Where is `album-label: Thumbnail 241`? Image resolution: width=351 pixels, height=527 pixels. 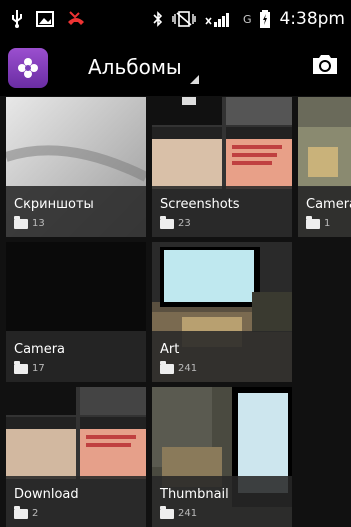 album-label: Thumbnail 241 is located at coordinates (222, 501).